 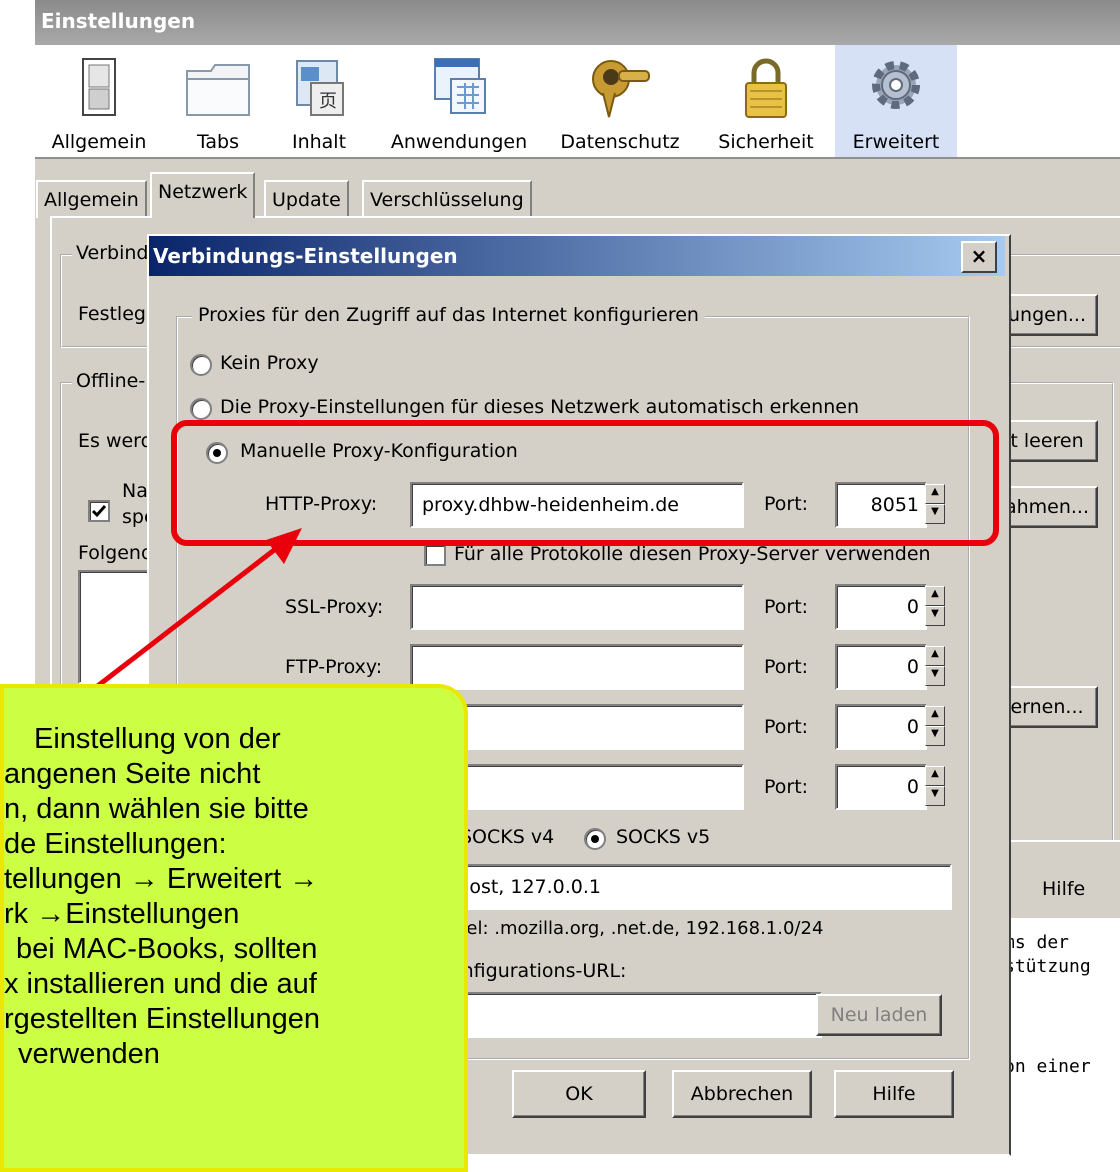 What do you see at coordinates (112, 314) in the screenshot?
I see `connection-label: Festleg` at bounding box center [112, 314].